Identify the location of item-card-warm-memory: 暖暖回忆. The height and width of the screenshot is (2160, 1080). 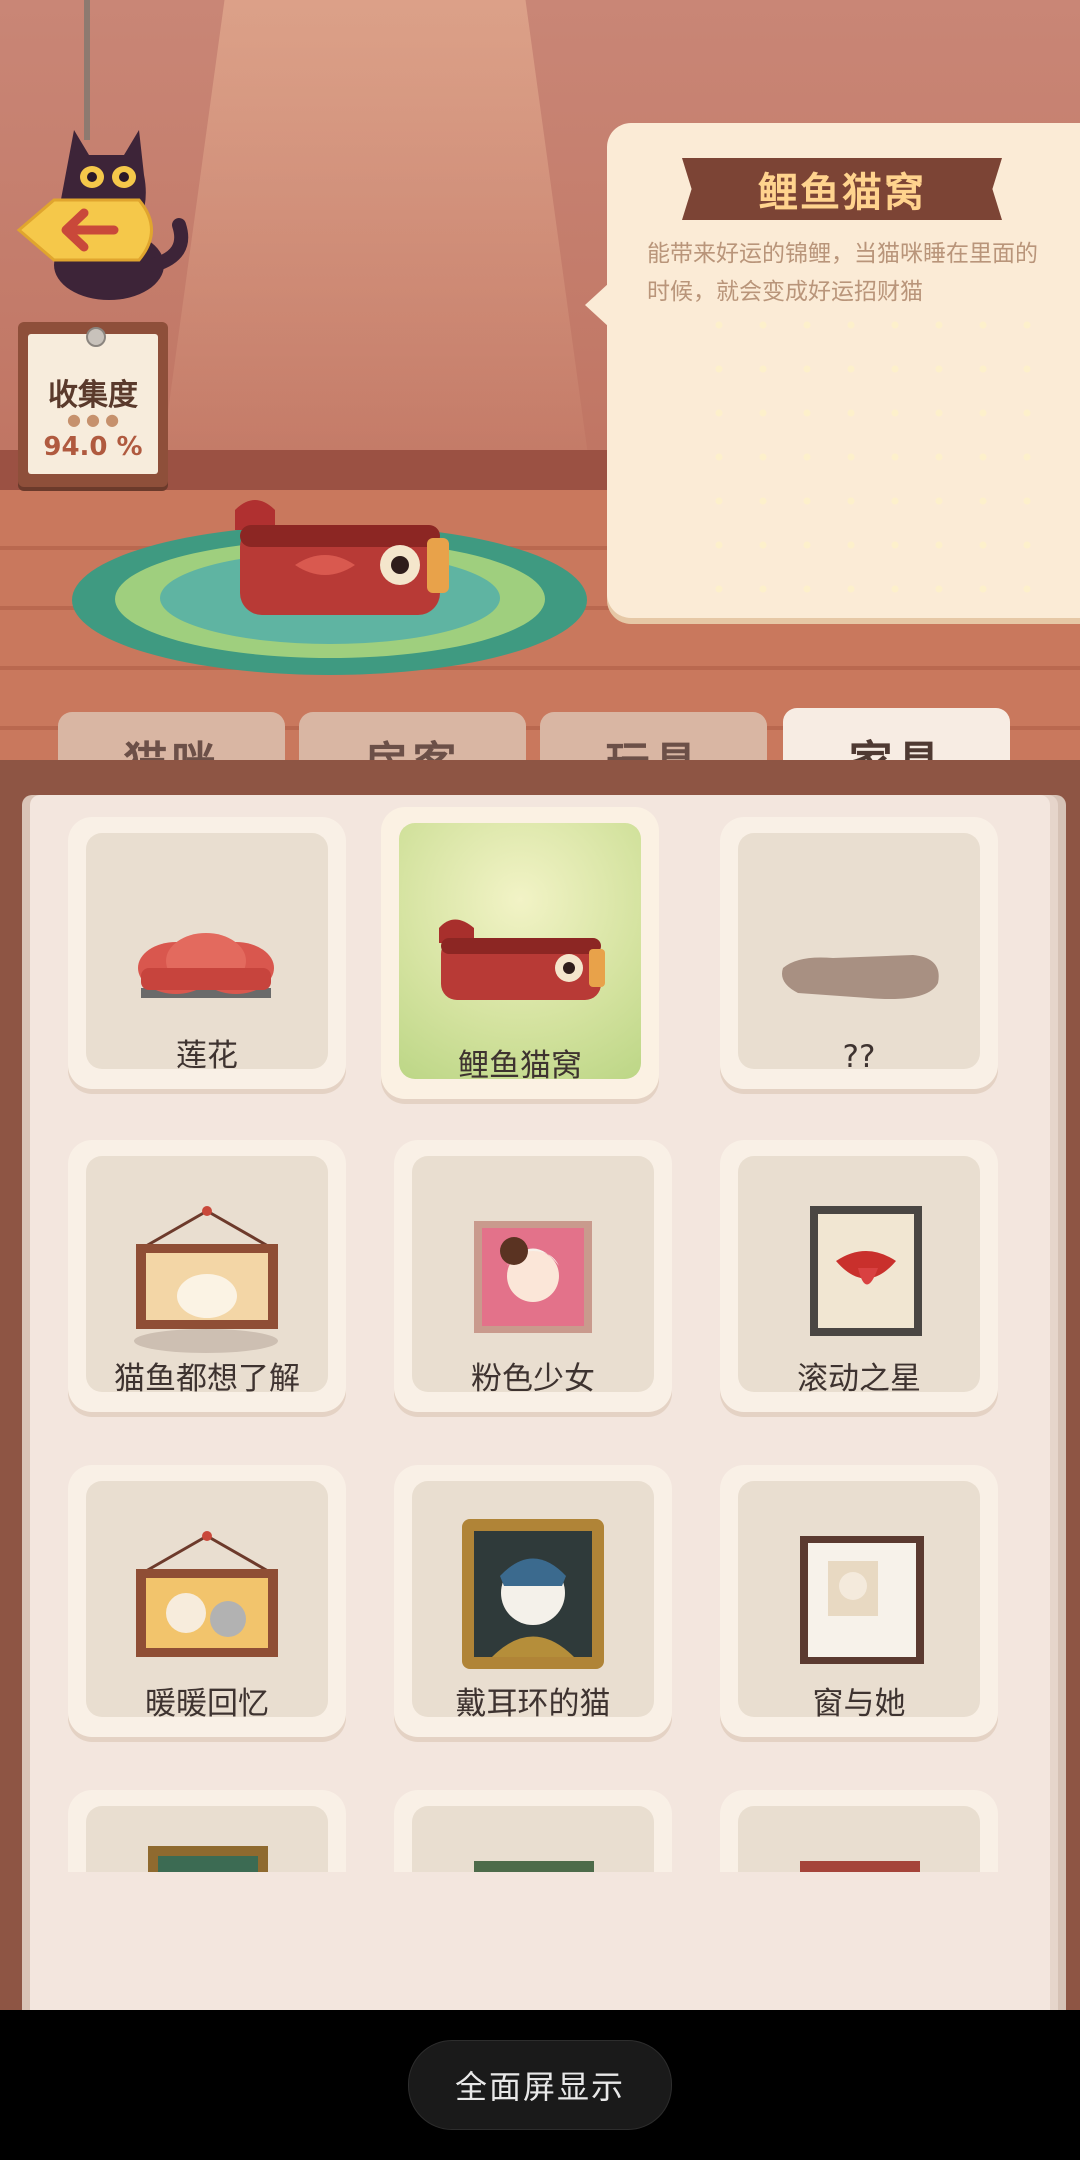
(207, 1601).